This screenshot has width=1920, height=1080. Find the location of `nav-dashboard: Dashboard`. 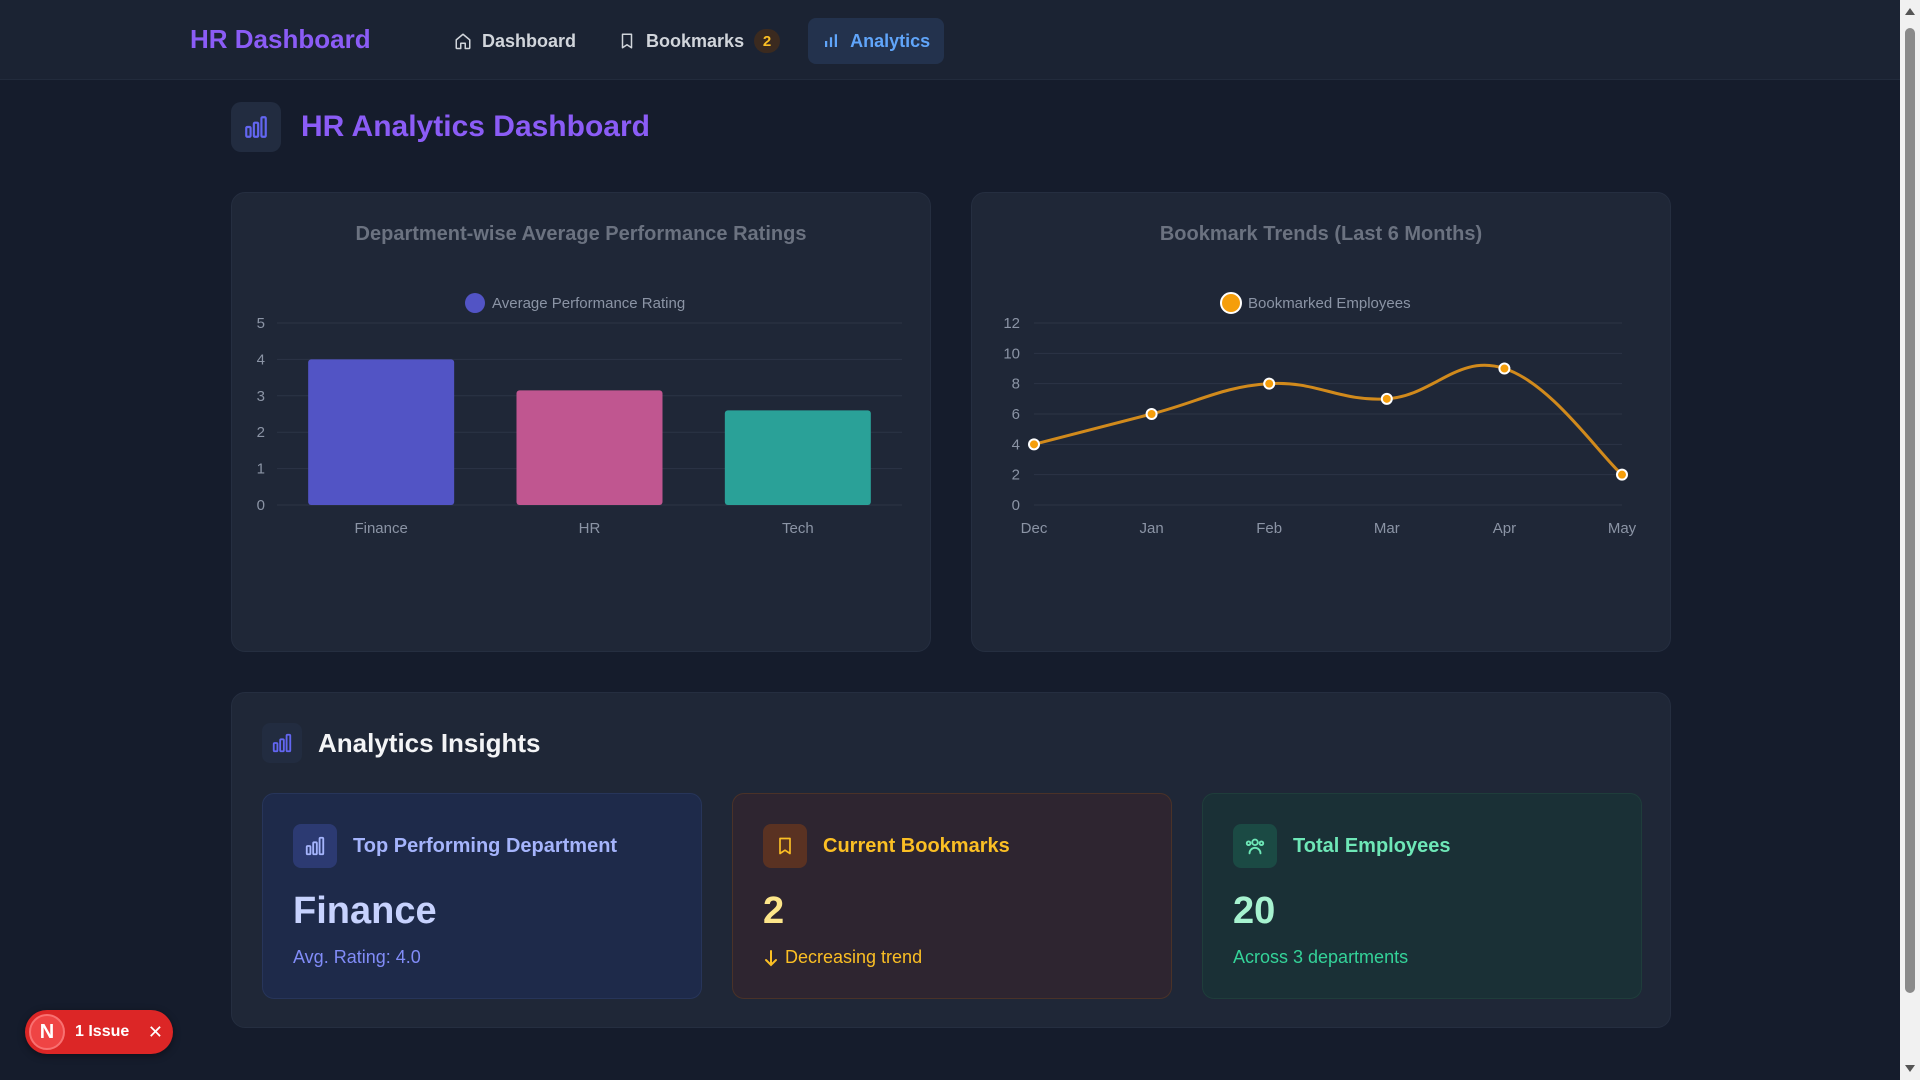

nav-dashboard: Dashboard is located at coordinates (515, 41).